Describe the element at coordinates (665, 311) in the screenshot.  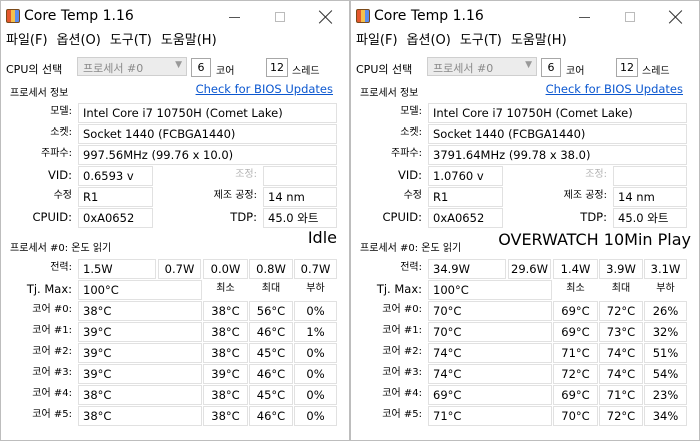
I see `core-load: 26%` at that location.